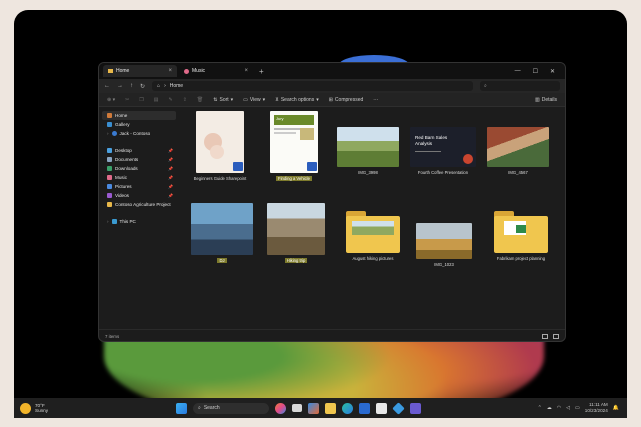 The width and height of the screenshot is (641, 427). I want to click on app-icon, so click(398, 408).